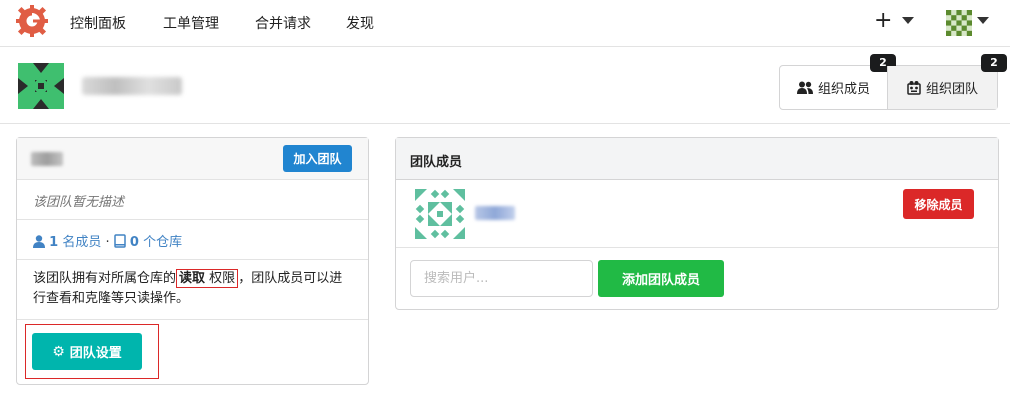  Describe the element at coordinates (134, 242) in the screenshot. I see `team-repos-count: 0` at that location.